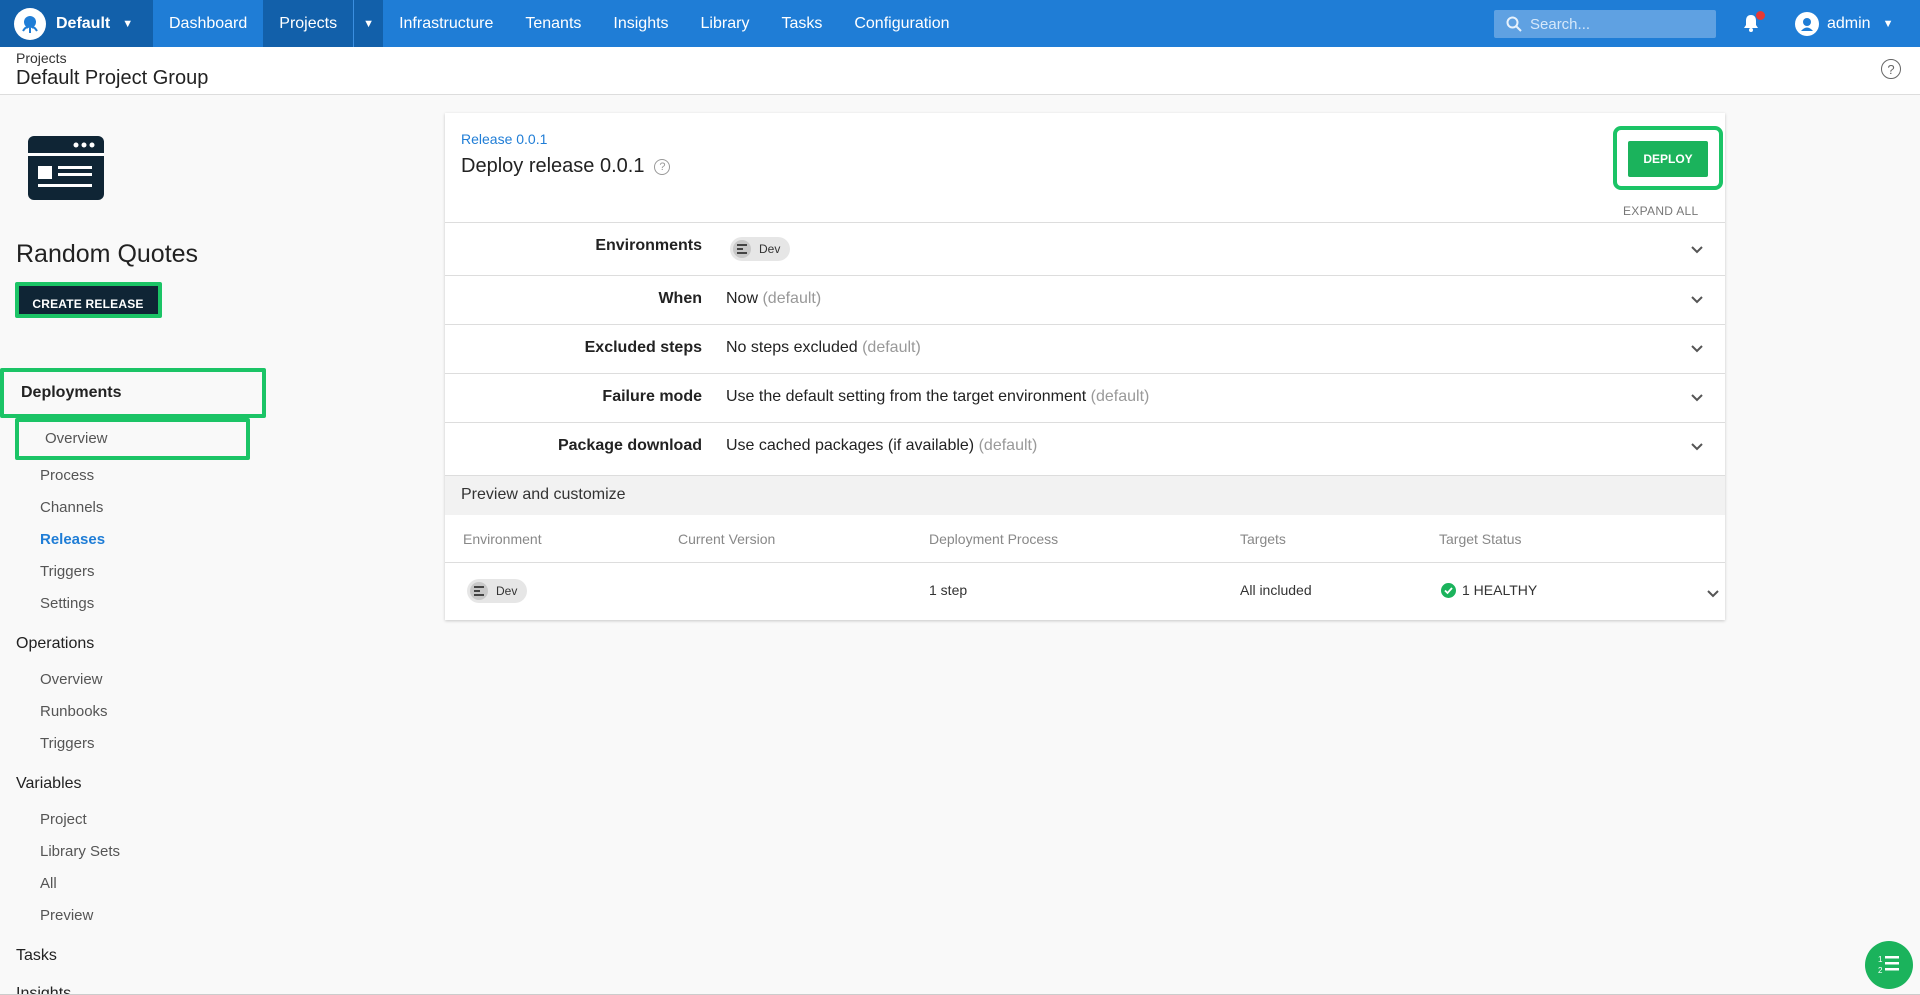 The height and width of the screenshot is (995, 1920). Describe the element at coordinates (1849, 23) in the screenshot. I see `user-name: admin` at that location.